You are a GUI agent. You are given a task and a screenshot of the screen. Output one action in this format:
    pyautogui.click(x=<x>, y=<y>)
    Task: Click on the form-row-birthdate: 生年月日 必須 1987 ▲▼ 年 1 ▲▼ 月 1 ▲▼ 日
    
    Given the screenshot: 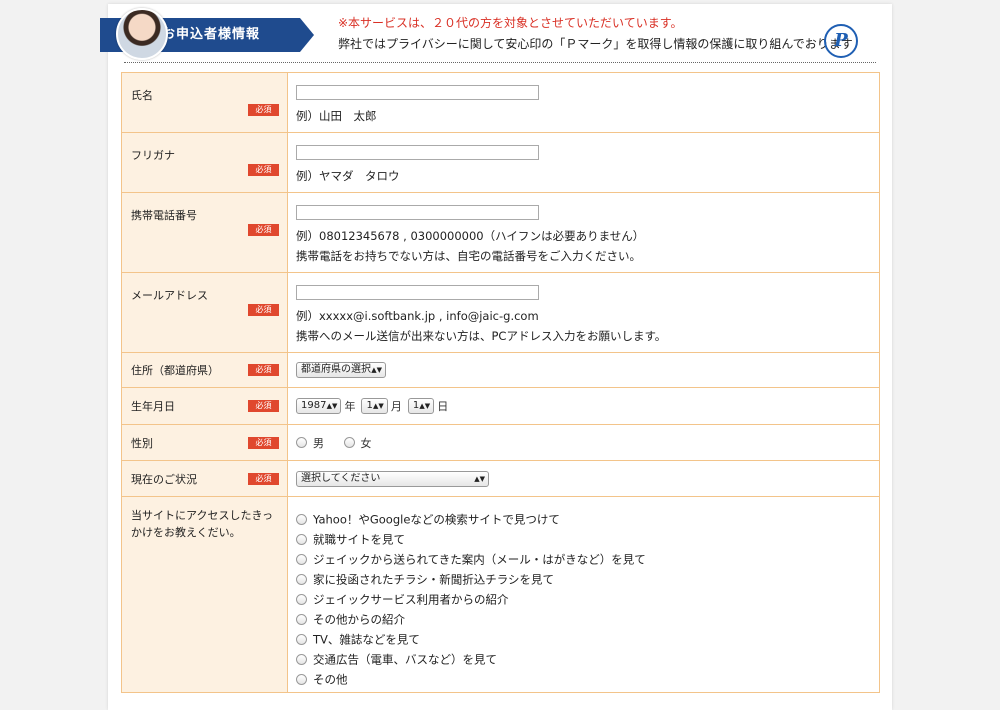 What is the action you would take?
    pyautogui.click(x=500, y=406)
    